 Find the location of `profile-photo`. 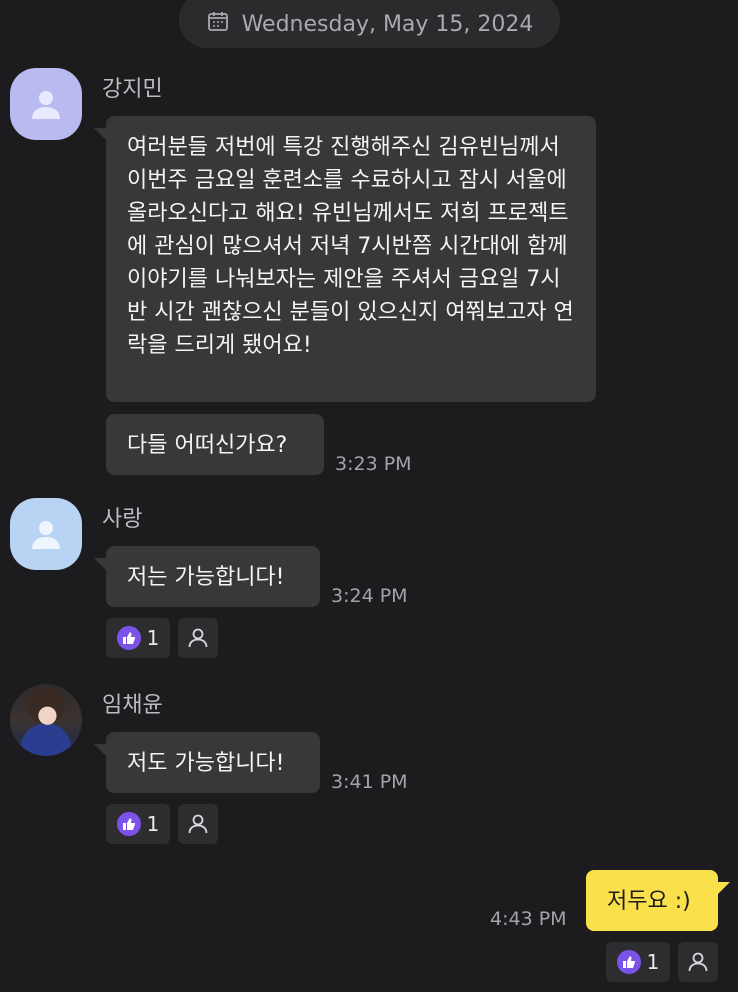

profile-photo is located at coordinates (46, 720).